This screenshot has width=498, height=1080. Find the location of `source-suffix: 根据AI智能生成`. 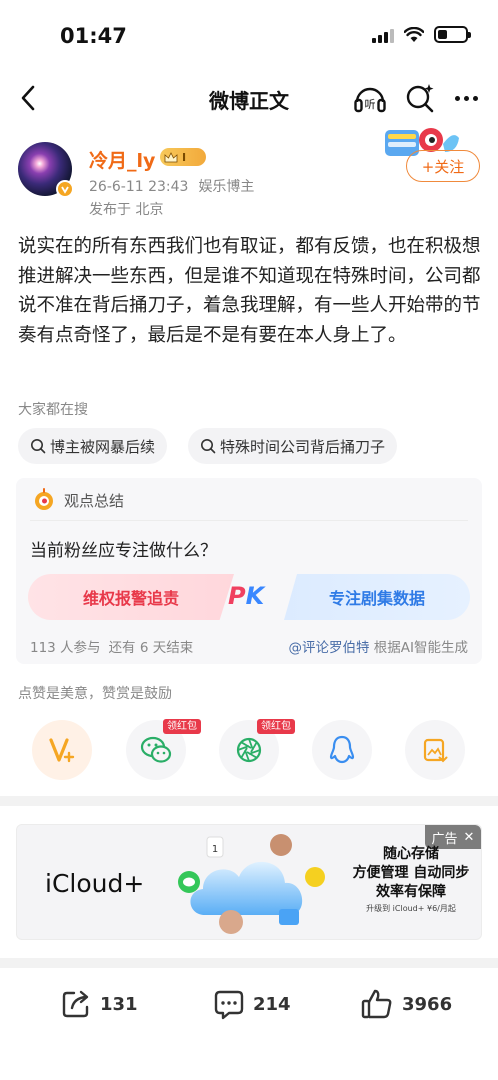

source-suffix: 根据AI智能生成 is located at coordinates (418, 648).